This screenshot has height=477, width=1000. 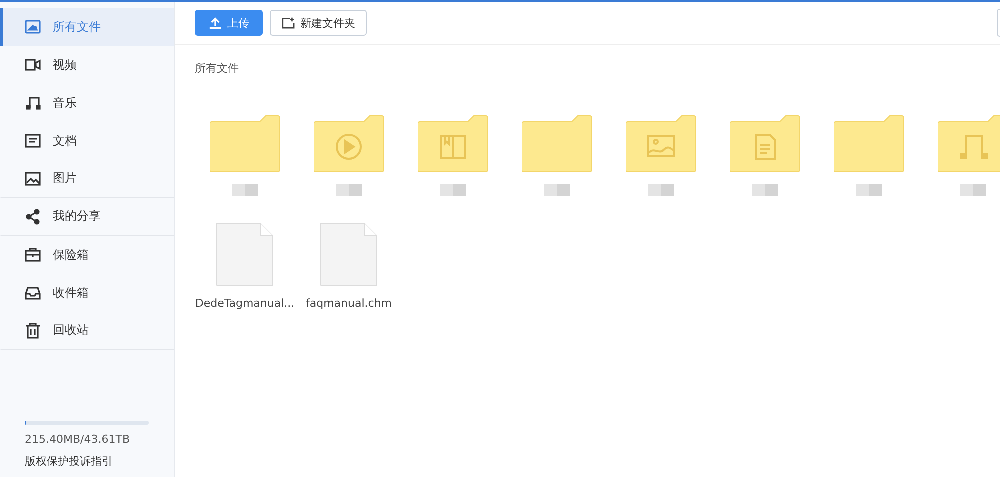 What do you see at coordinates (33, 293) in the screenshot?
I see `inbox-icon` at bounding box center [33, 293].